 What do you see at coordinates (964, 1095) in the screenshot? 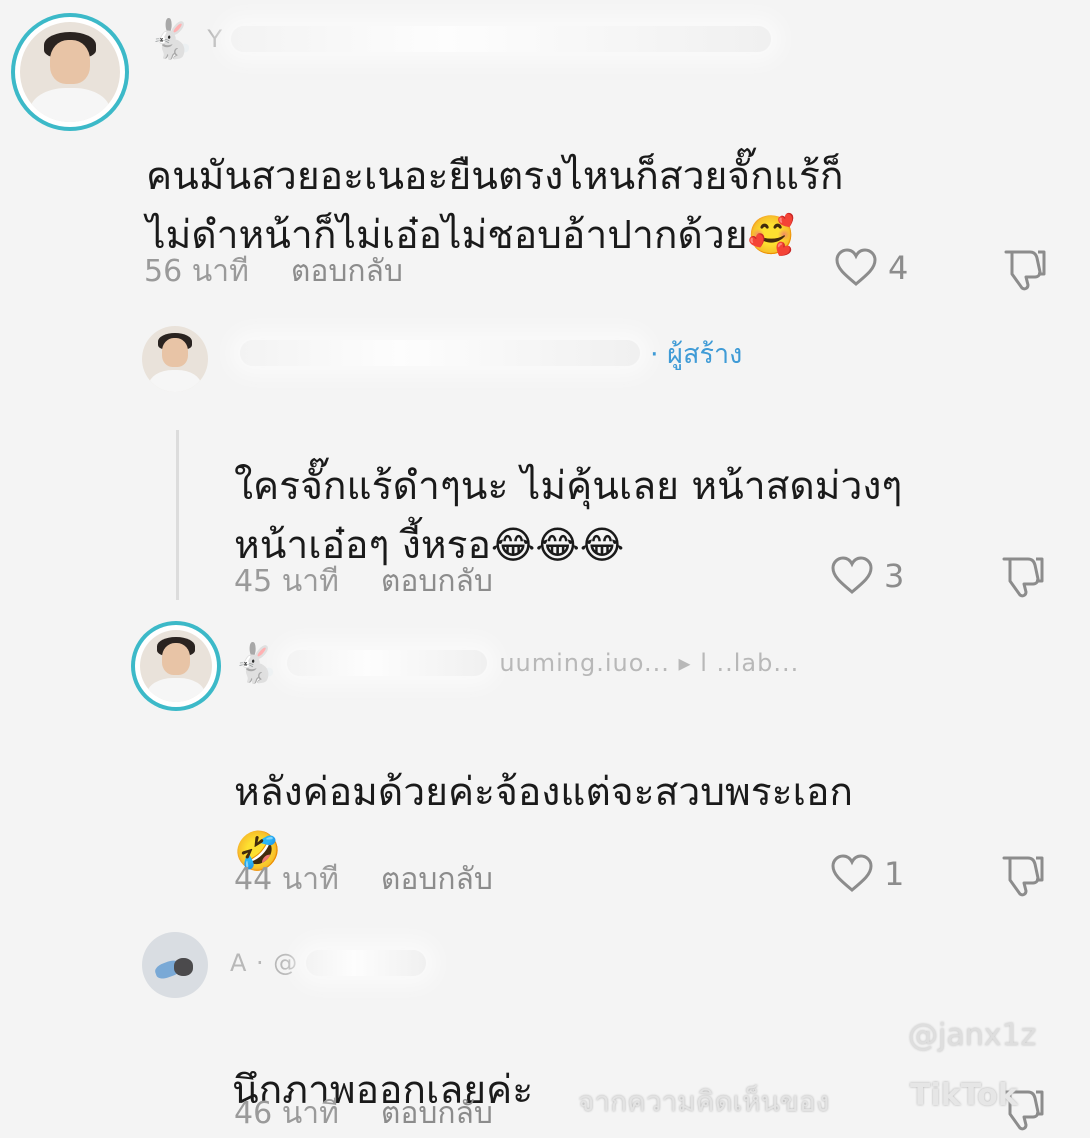
I see `tiktok-logo: TikTok` at bounding box center [964, 1095].